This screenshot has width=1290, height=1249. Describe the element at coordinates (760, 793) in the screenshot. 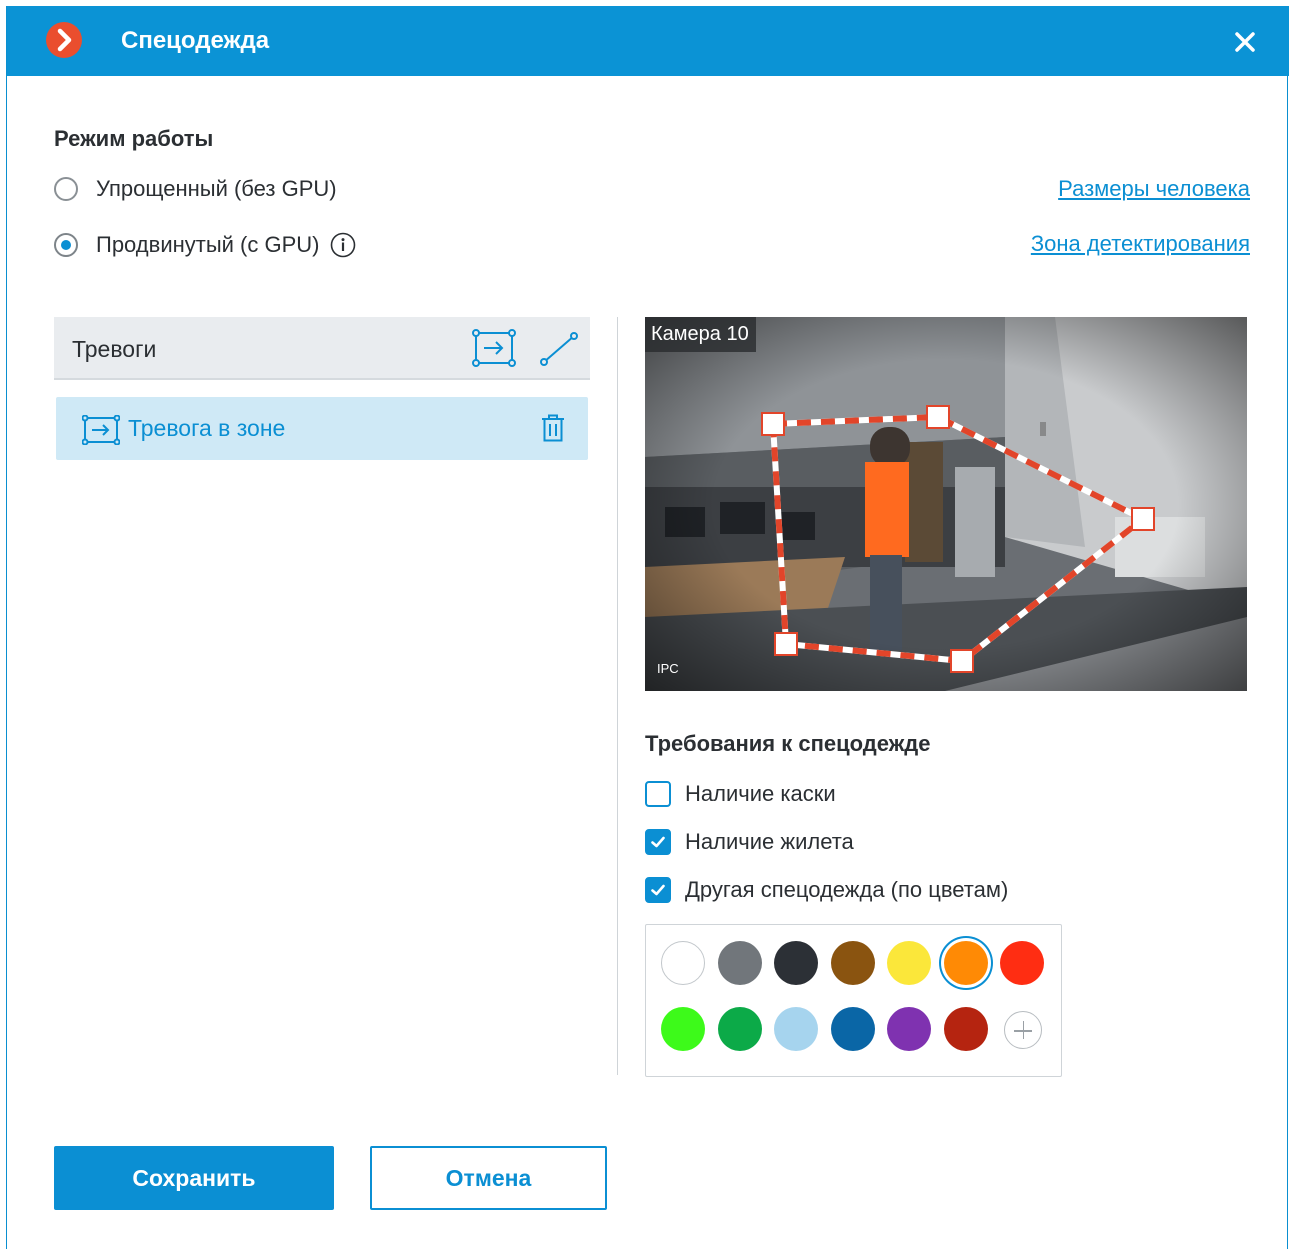

I see `helmet-checkbox-label: Наличие каски` at that location.